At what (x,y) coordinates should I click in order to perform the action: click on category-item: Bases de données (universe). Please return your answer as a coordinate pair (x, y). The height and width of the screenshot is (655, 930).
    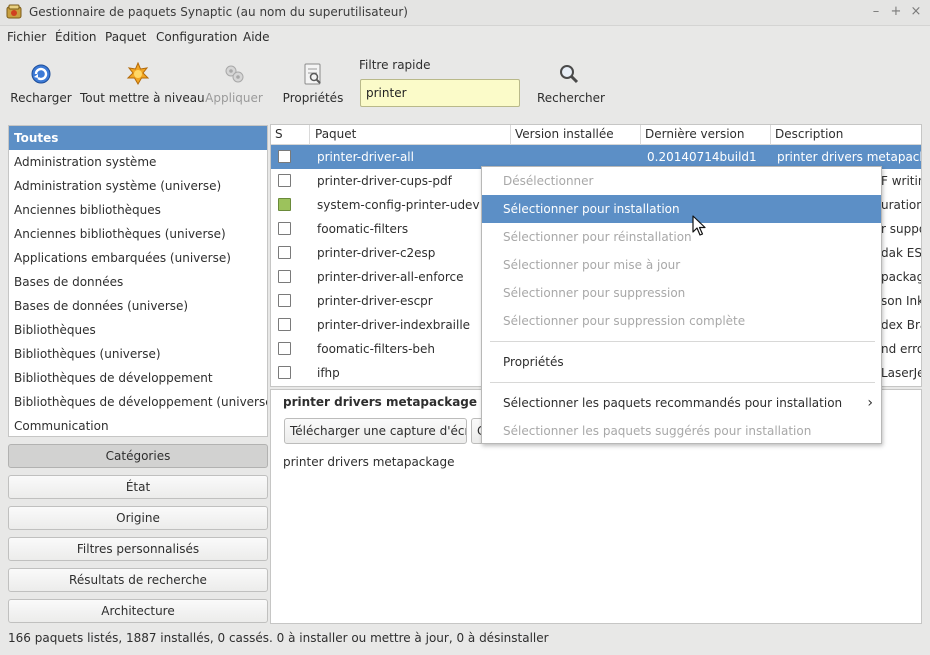
    Looking at the image, I should click on (138, 306).